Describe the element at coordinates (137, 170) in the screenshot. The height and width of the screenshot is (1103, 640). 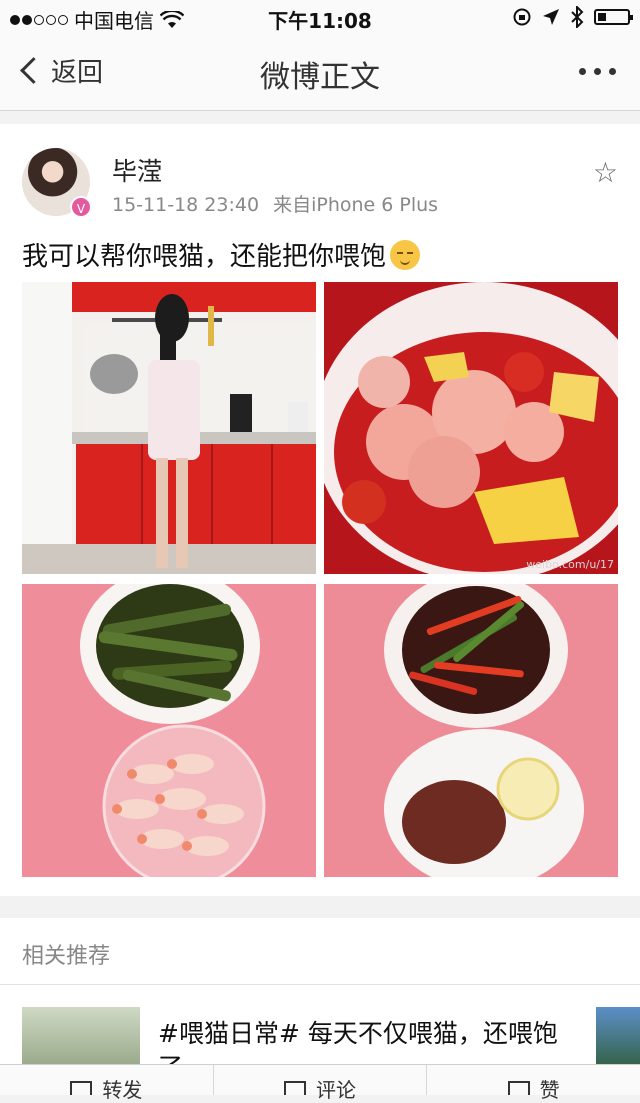
I see `author-name: 毕滢` at that location.